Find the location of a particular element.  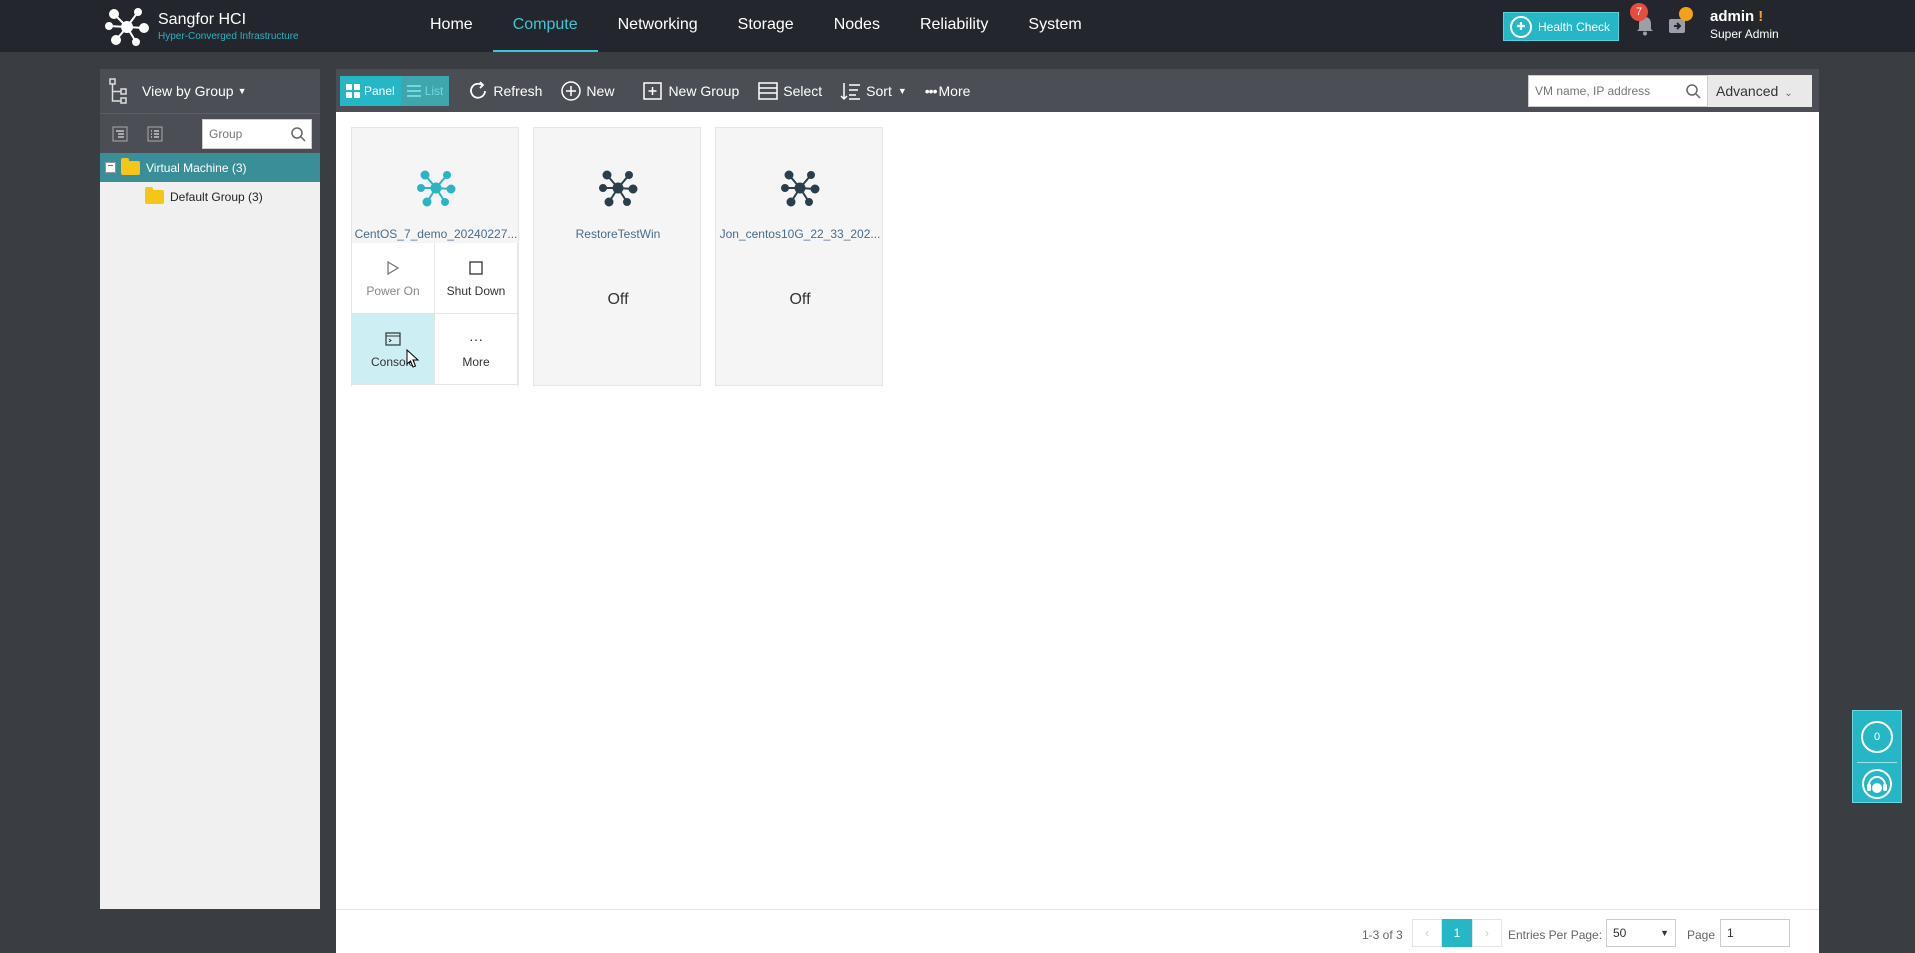

view-toggle: Panel List is located at coordinates (395, 90).